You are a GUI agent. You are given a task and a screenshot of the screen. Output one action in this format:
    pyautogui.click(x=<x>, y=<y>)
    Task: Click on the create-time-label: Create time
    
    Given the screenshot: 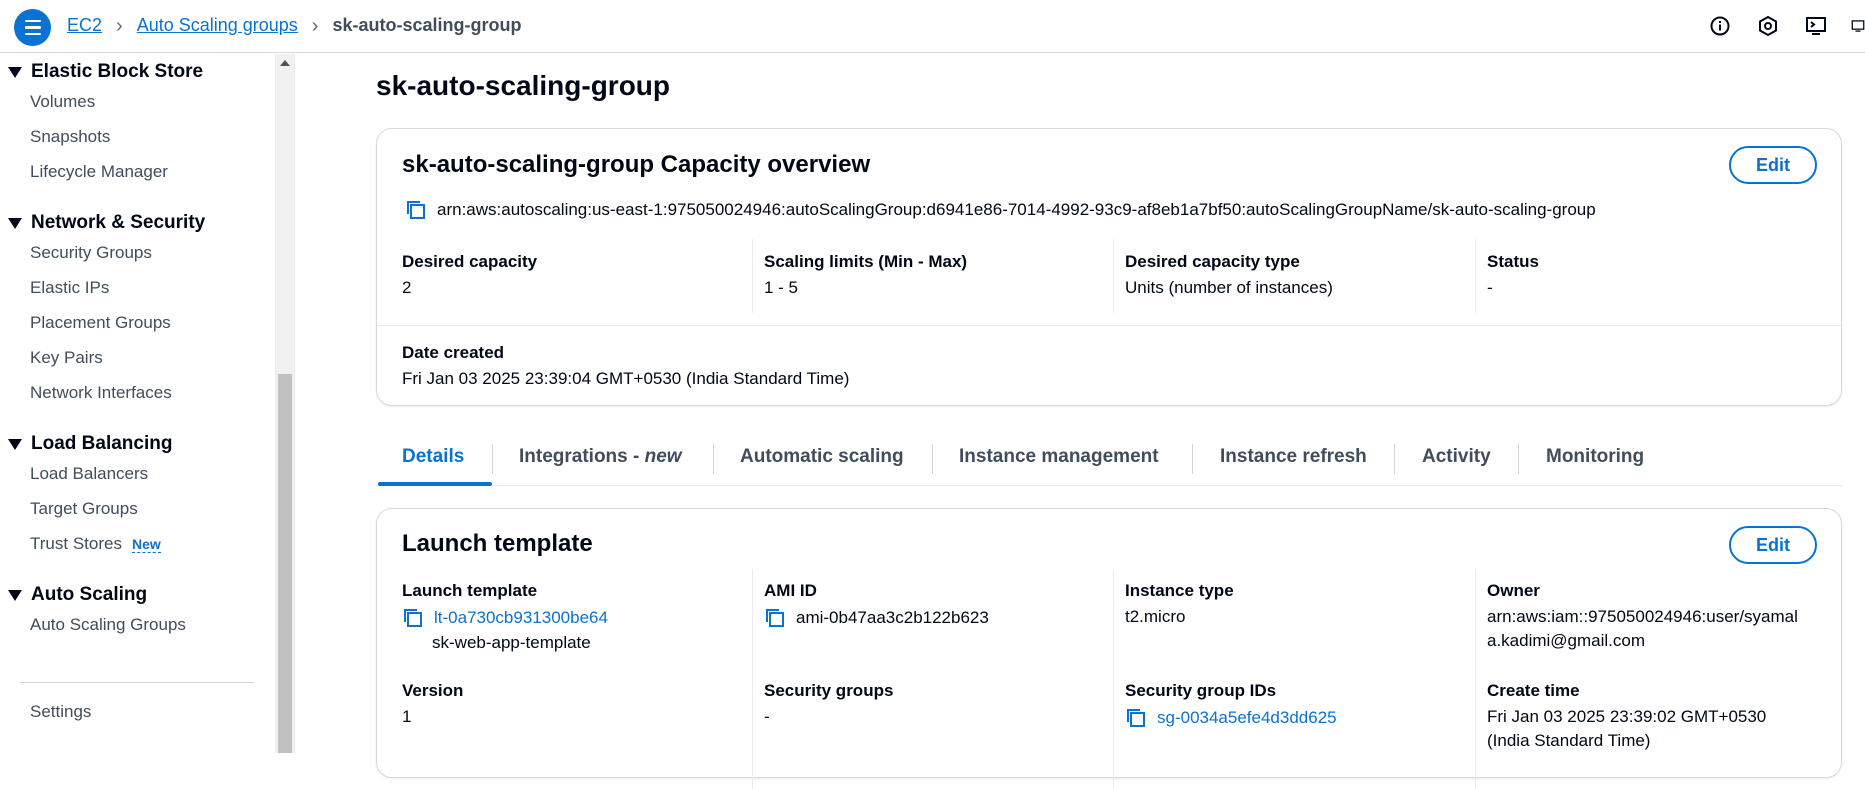 What is the action you would take?
    pyautogui.click(x=1533, y=690)
    